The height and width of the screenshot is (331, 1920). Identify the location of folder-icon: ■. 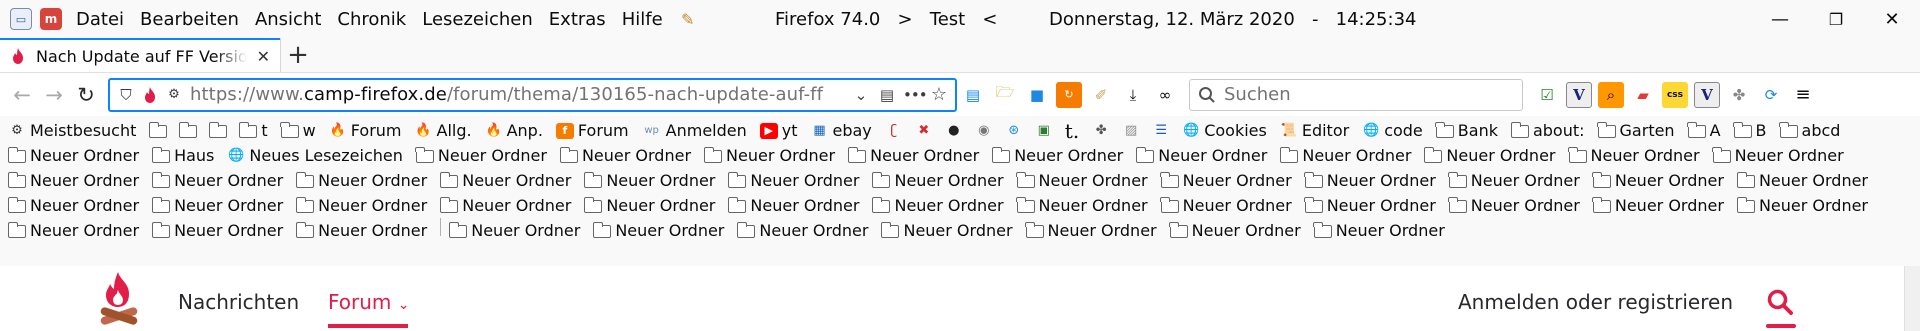
(1037, 95).